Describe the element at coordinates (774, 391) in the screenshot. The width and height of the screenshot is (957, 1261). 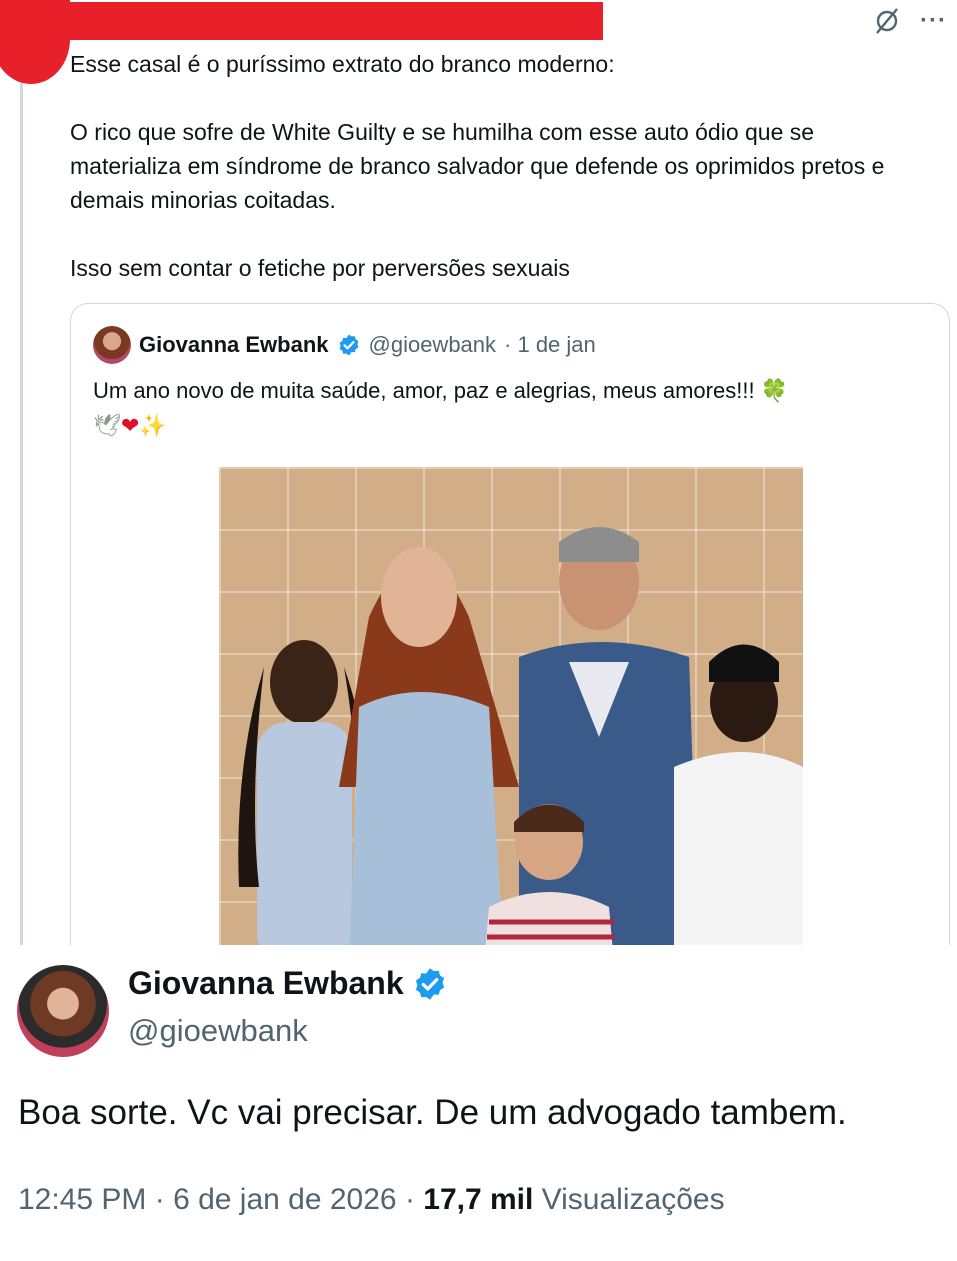
I see `clover-emoji: 🍀` at that location.